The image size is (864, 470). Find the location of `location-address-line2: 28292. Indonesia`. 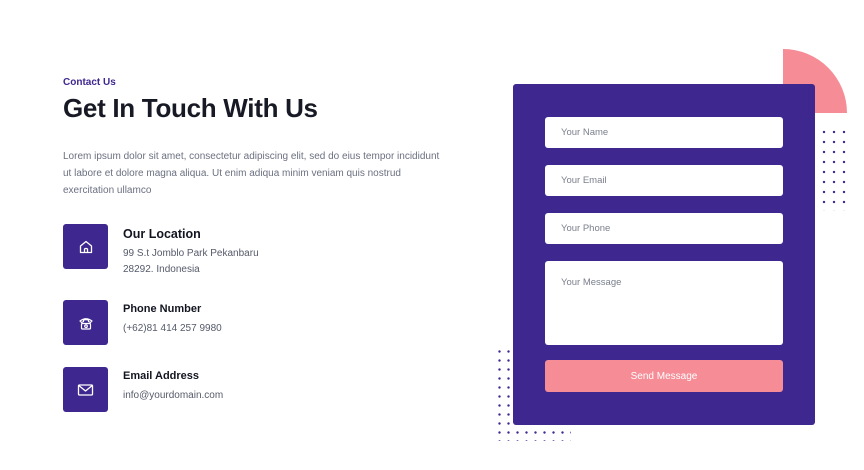

location-address-line2: 28292. Indonesia is located at coordinates (161, 269).